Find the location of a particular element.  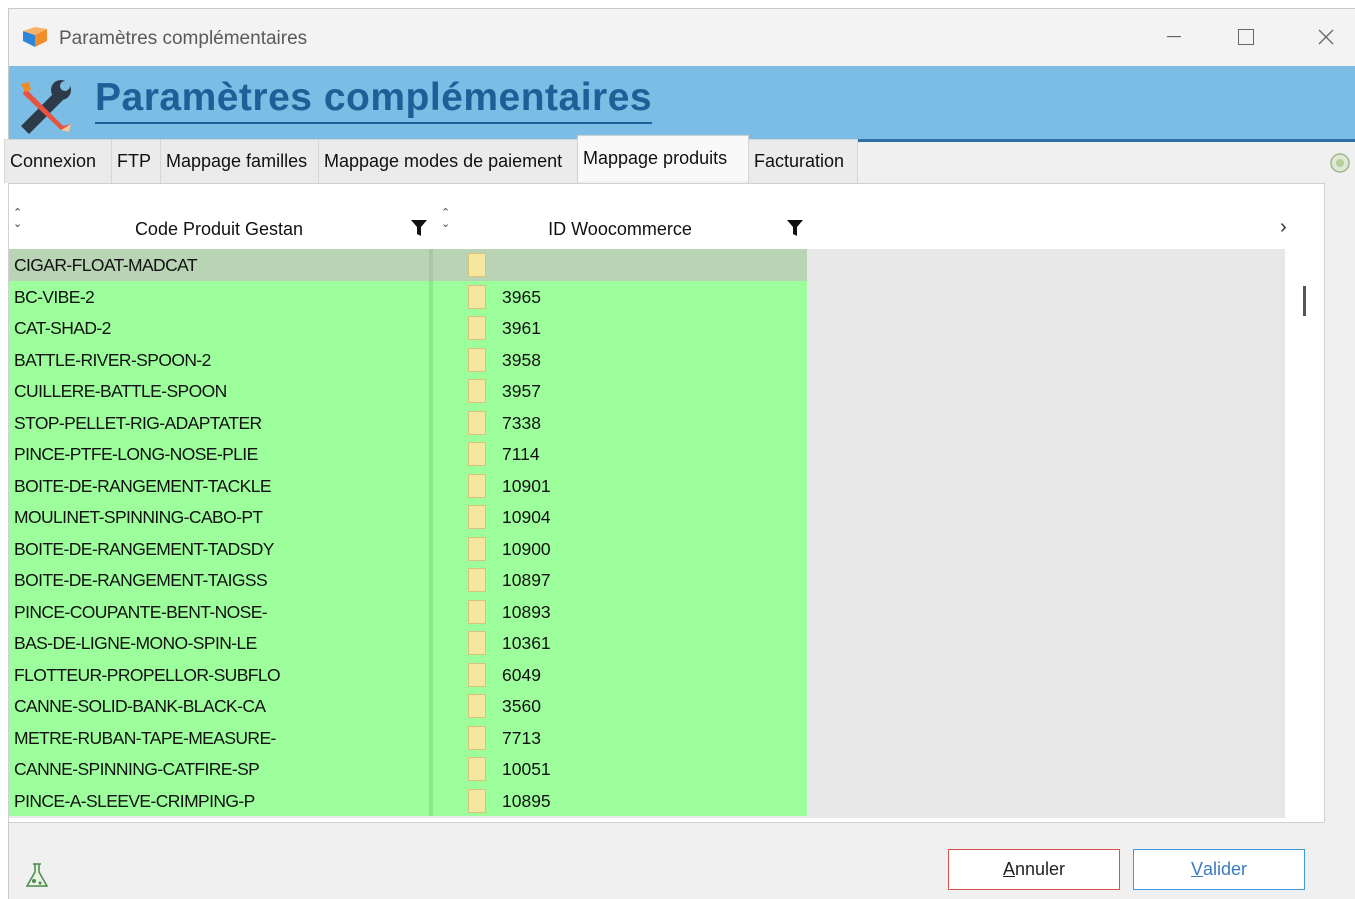

table-row: CANNE-SPINNING-CATFIRE-SP 10051 is located at coordinates (408, 769).